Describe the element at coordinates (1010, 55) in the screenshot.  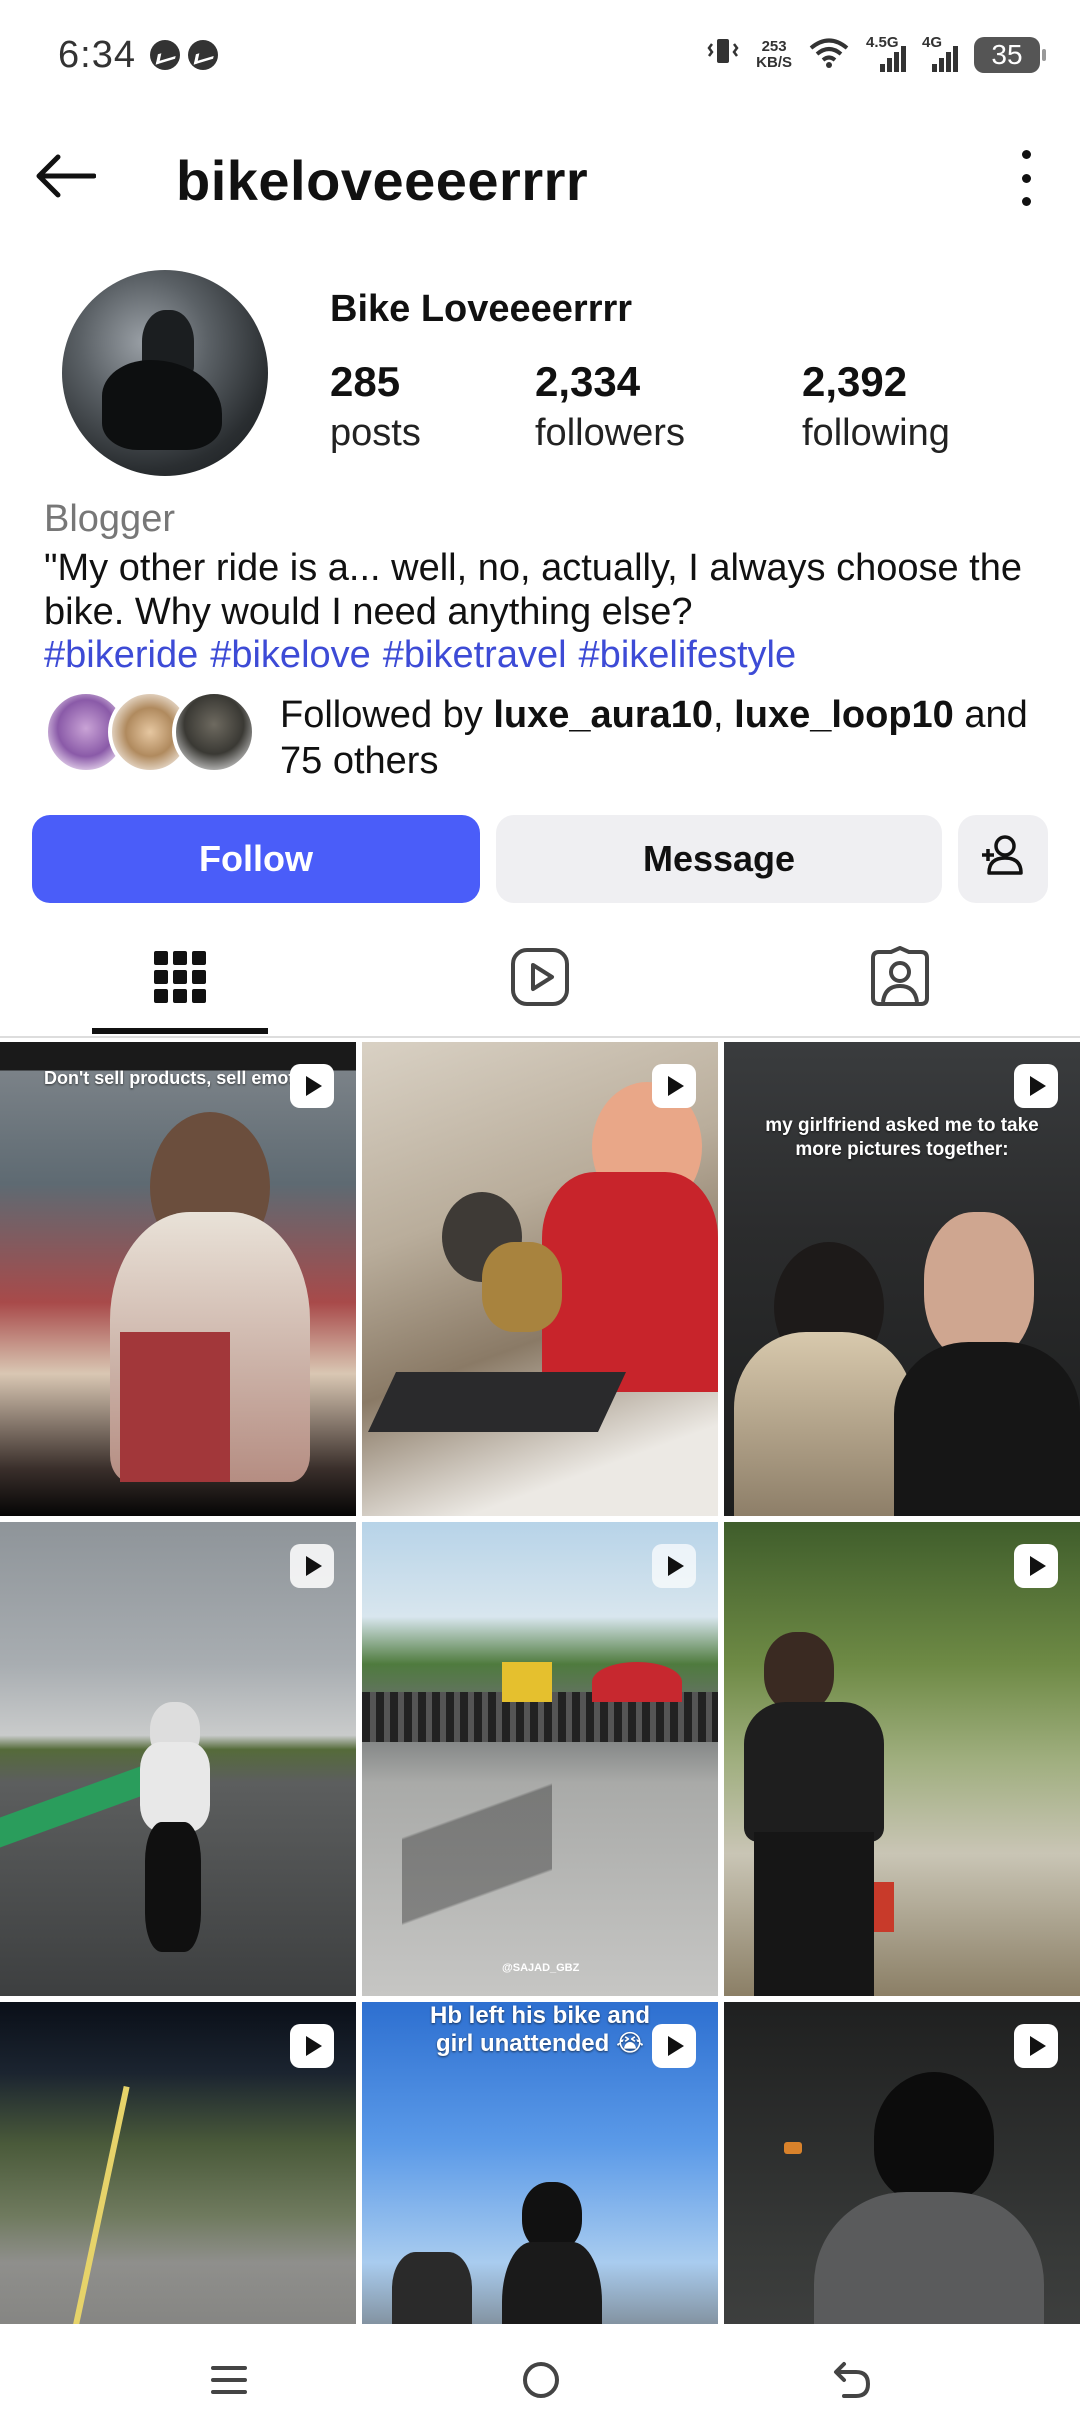
I see `battery-icon: 35` at that location.